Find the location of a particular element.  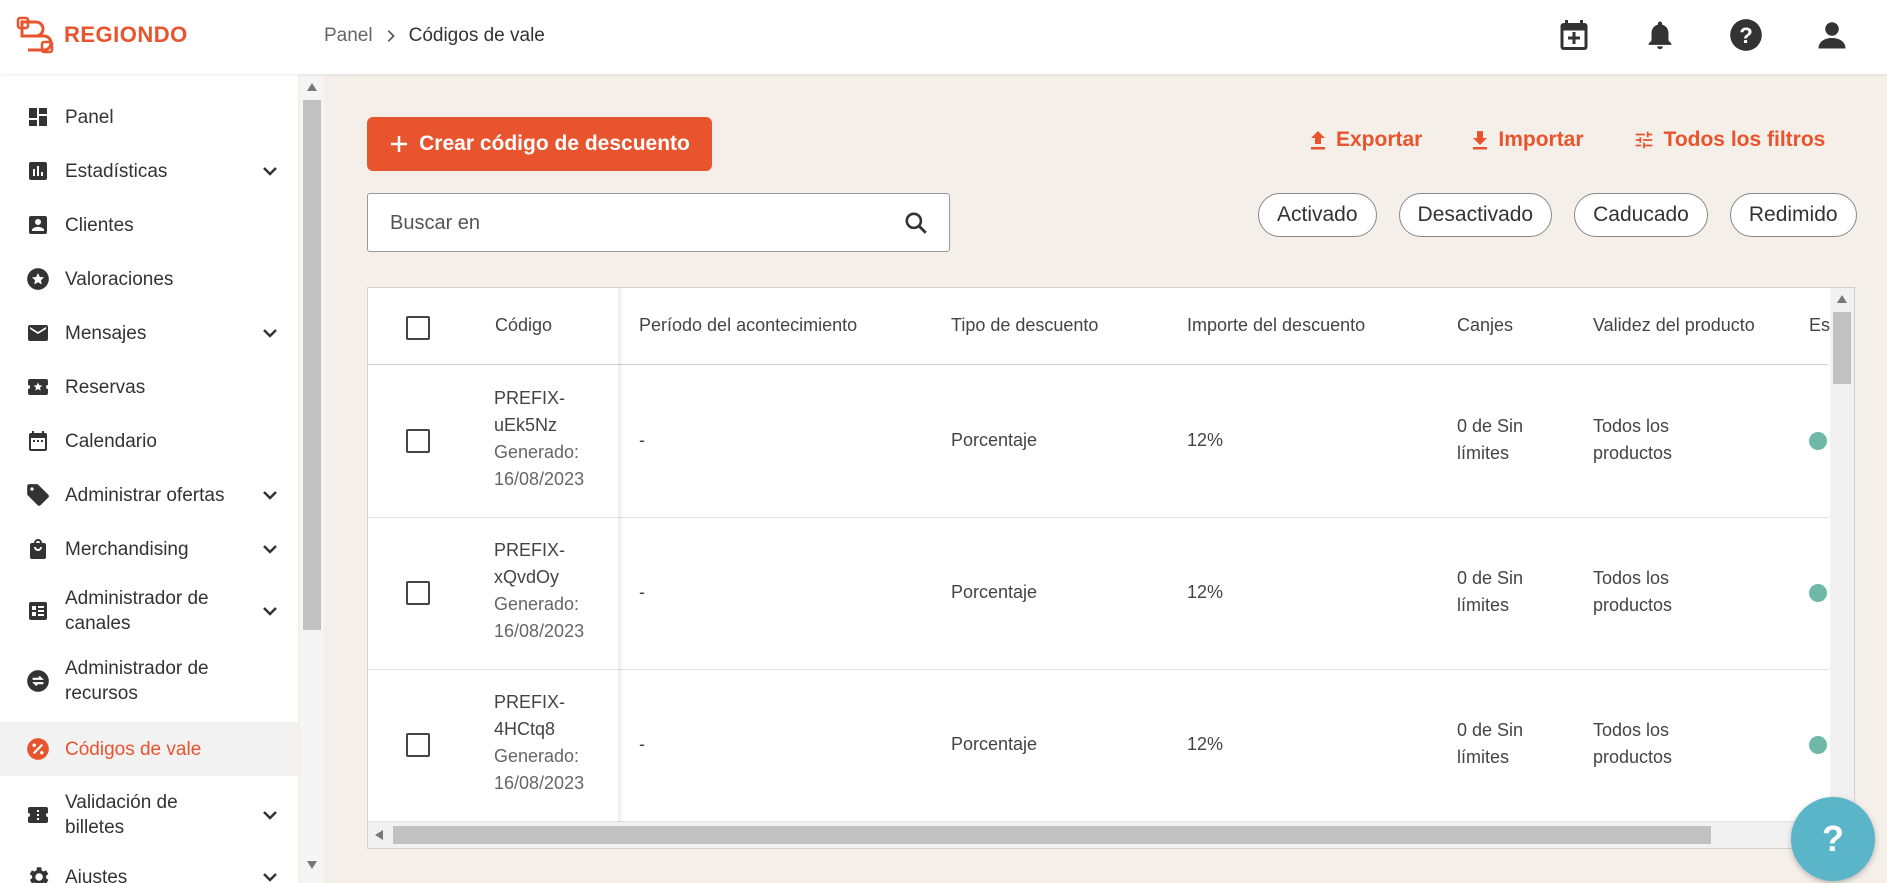

sidebar-item-calendario: Calendario is located at coordinates (149, 441).